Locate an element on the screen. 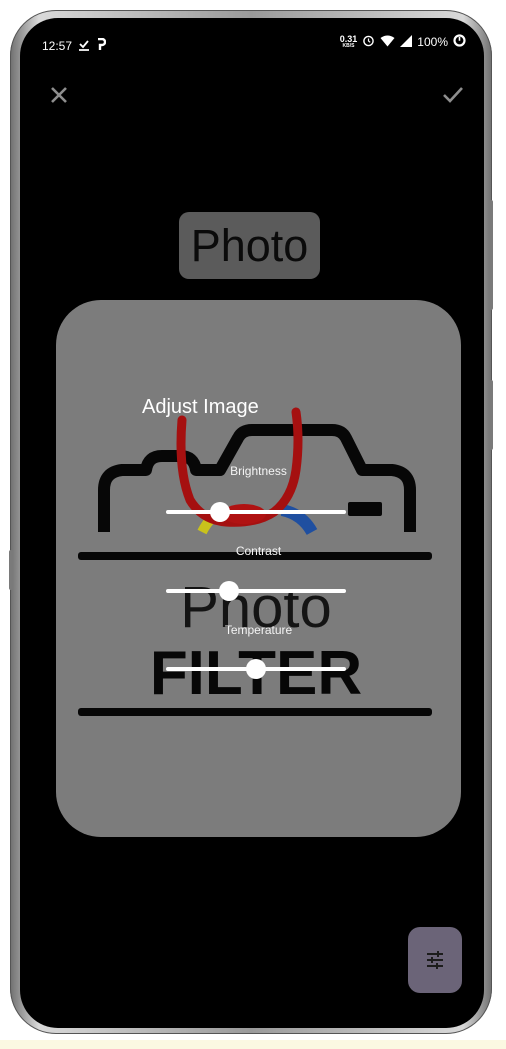 The image size is (506, 1049). brightness-slider is located at coordinates (256, 512).